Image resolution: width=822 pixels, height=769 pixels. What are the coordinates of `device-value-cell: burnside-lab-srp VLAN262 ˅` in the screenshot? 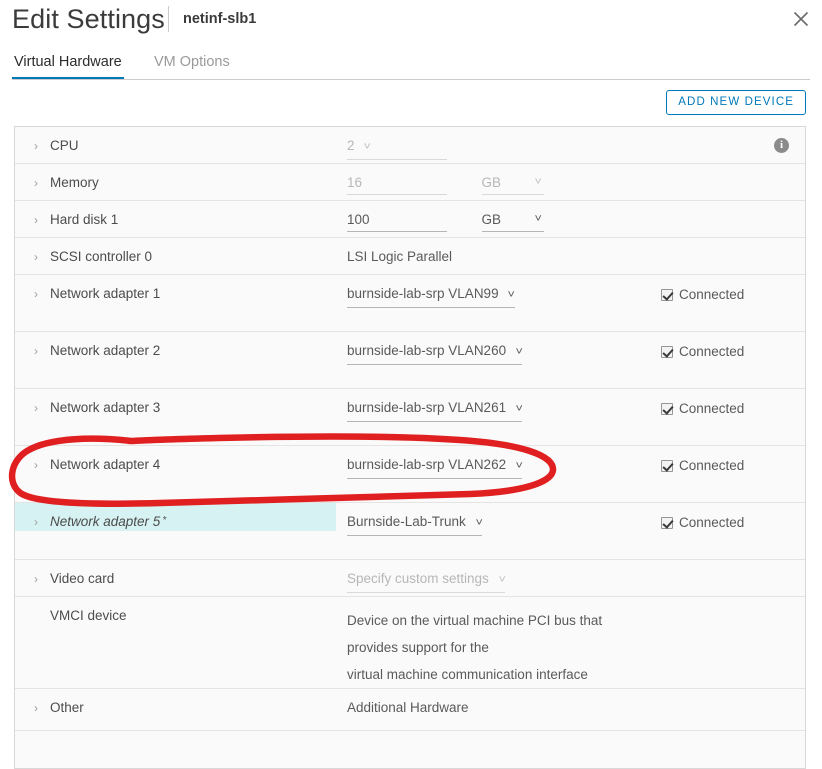 It's located at (495, 462).